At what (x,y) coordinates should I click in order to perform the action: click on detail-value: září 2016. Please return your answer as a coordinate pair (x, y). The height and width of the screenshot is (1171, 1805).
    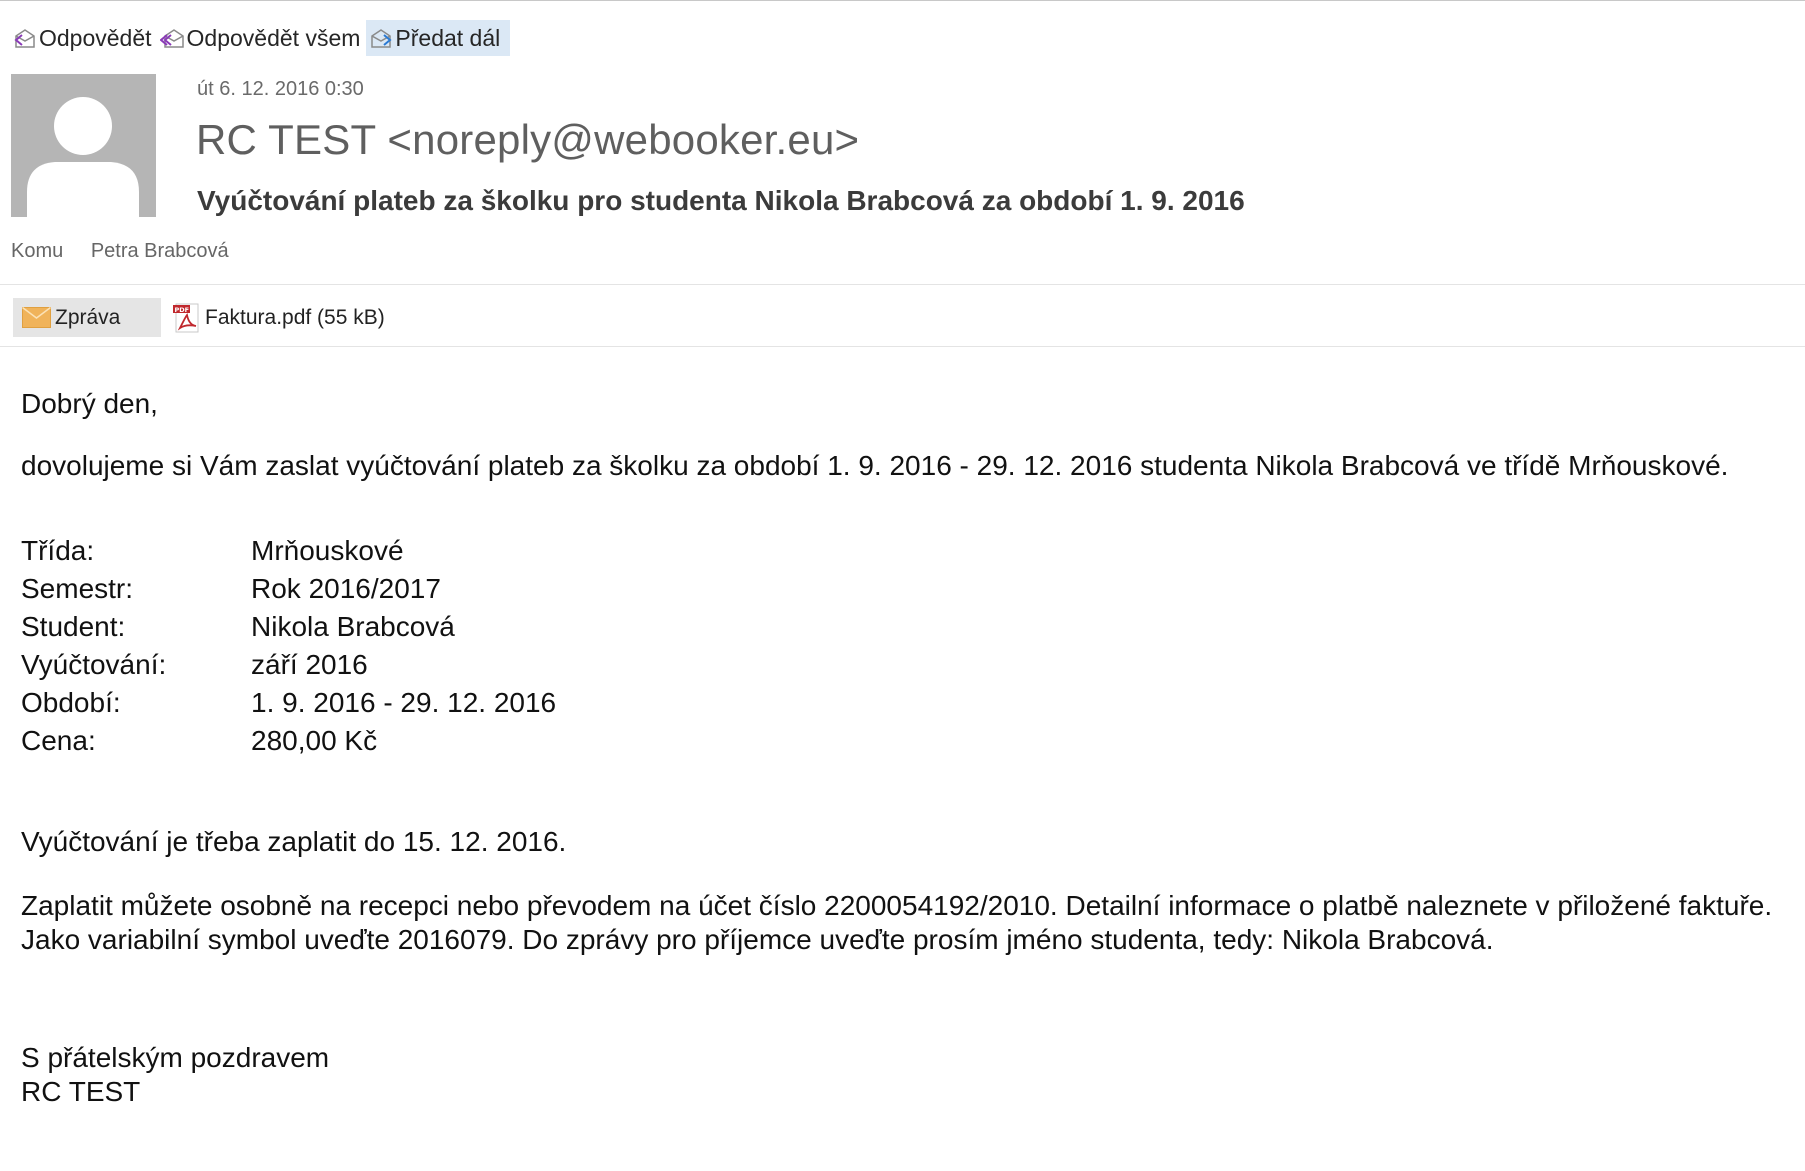
    Looking at the image, I should click on (309, 664).